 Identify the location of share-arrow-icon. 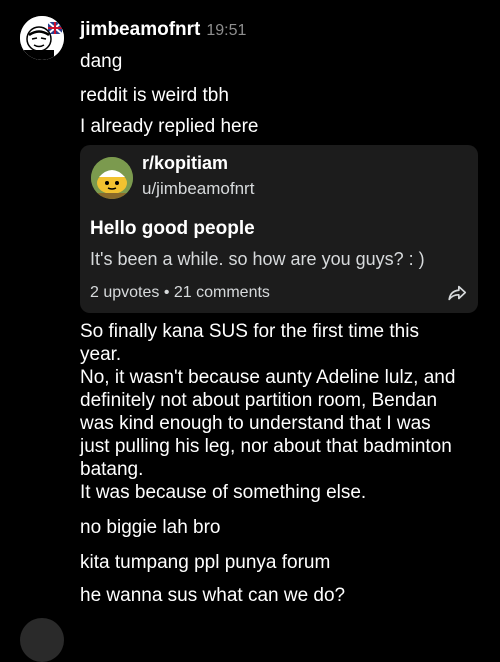
(457, 293).